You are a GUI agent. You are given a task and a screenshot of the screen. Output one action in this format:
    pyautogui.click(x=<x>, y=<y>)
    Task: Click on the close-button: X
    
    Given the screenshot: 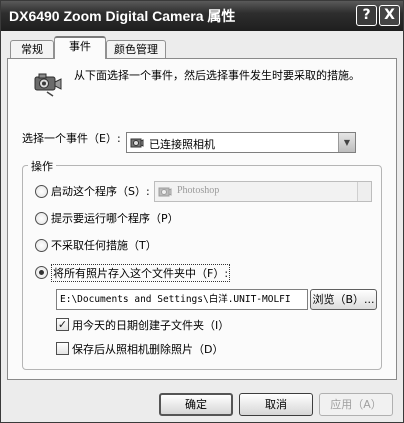 What is the action you would take?
    pyautogui.click(x=389, y=15)
    